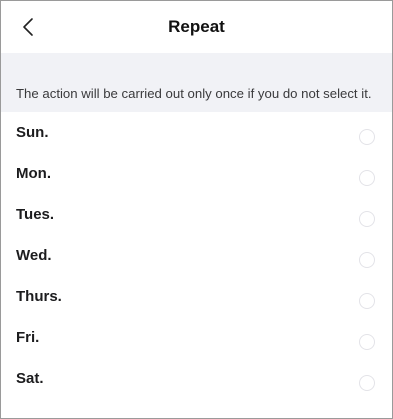 The image size is (393, 419). What do you see at coordinates (196, 337) in the screenshot?
I see `day-row-fri: Fri.` at bounding box center [196, 337].